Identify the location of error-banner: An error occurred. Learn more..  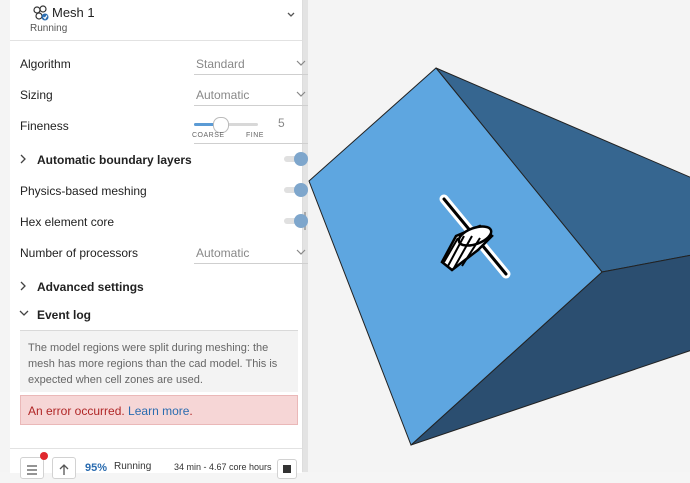
(159, 410).